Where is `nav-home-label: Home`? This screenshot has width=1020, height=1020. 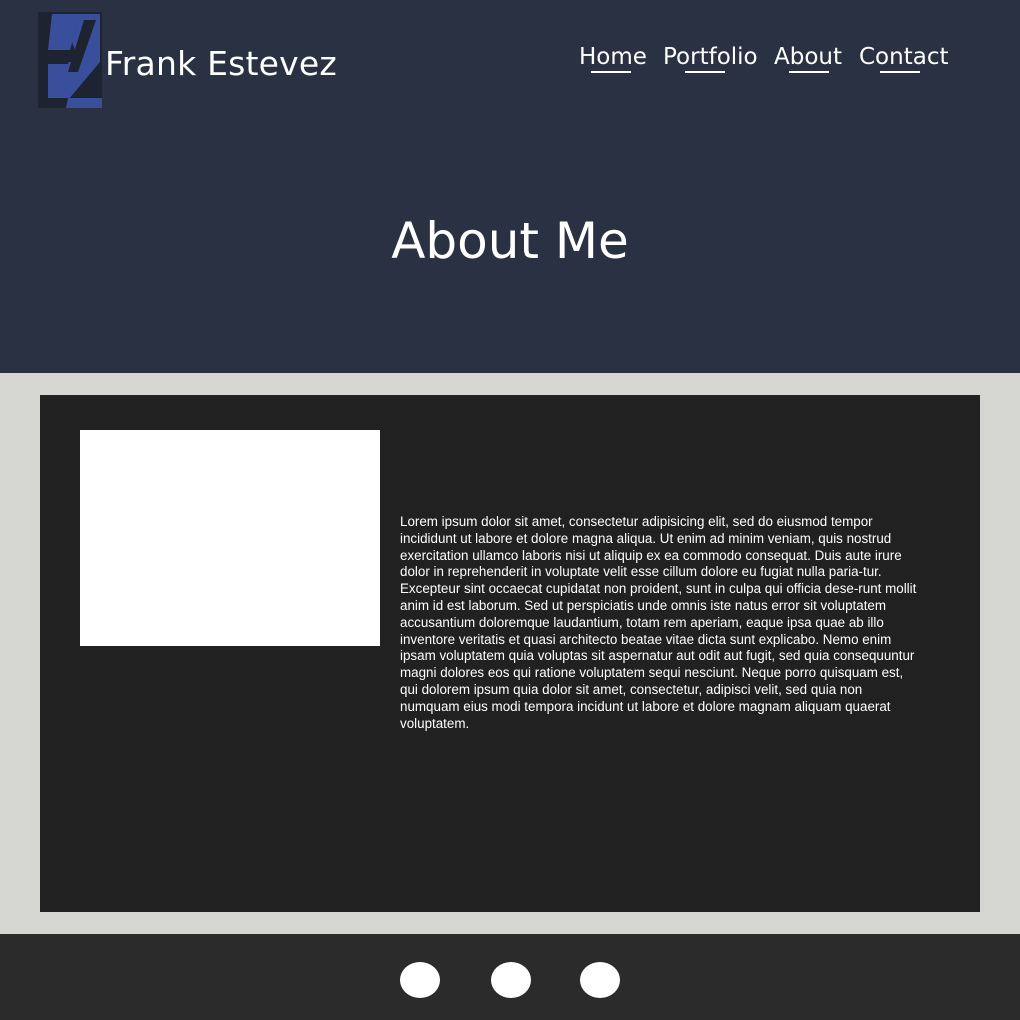 nav-home-label: Home is located at coordinates (613, 57).